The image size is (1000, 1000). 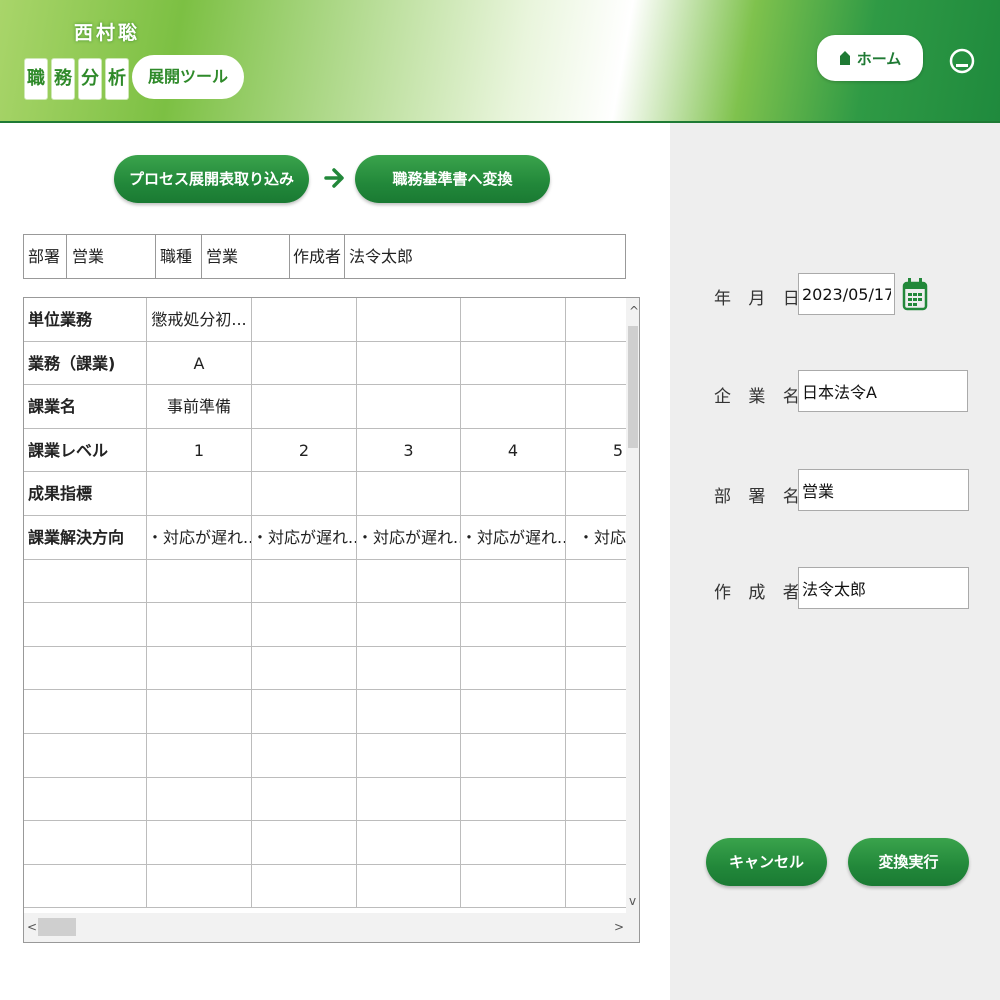 What do you see at coordinates (908, 862) in the screenshot?
I see `execute-button: 変換実行` at bounding box center [908, 862].